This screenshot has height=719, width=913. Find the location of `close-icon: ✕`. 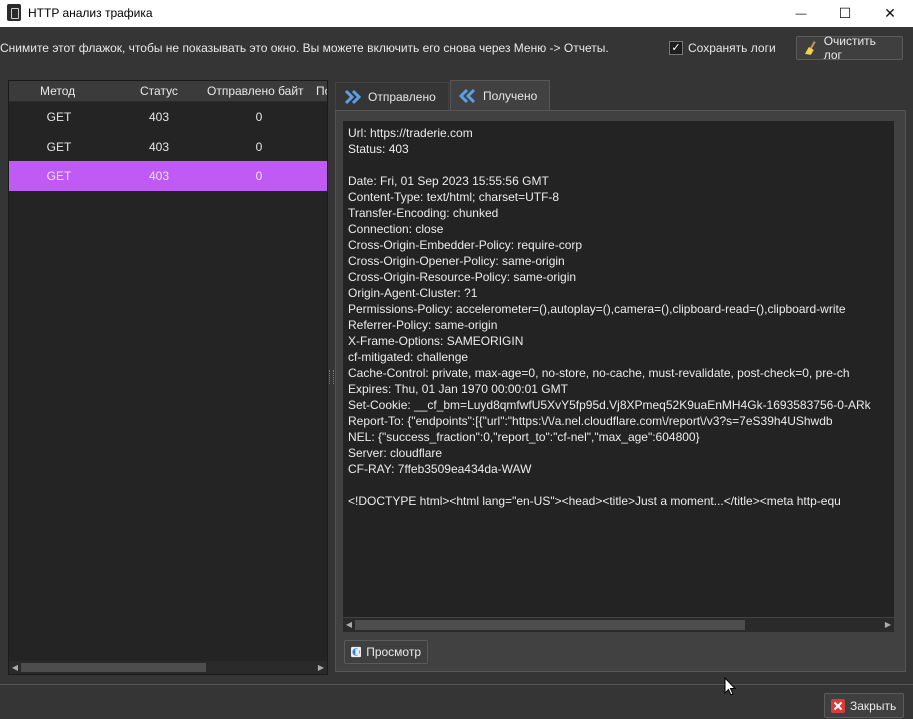

close-icon: ✕ is located at coordinates (890, 13).